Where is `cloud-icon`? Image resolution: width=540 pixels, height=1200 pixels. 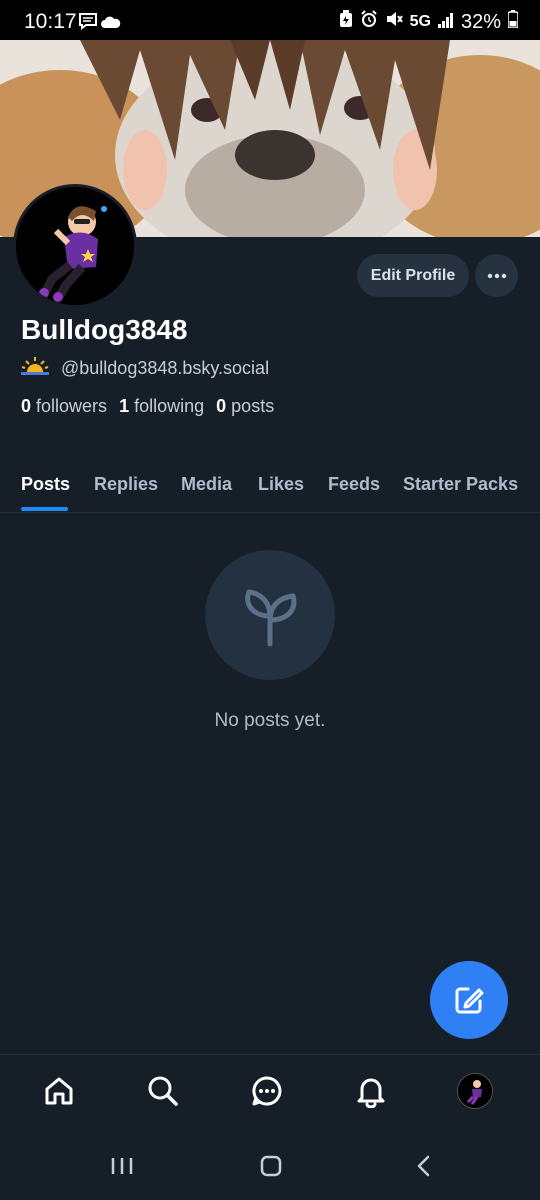 cloud-icon is located at coordinates (111, 24).